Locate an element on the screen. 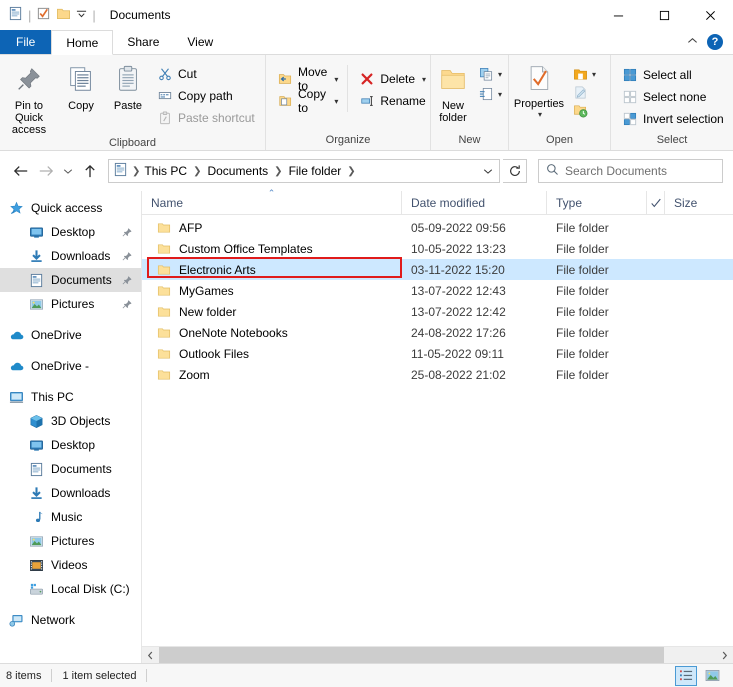  pin-icon-desktop is located at coordinates (127, 232).